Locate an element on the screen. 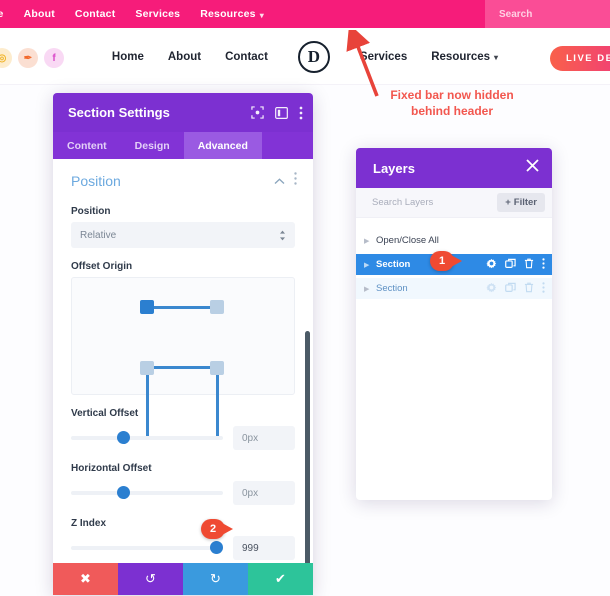 The image size is (610, 596). settings-footer-actions: ✖ ↺ ↻ ✔ is located at coordinates (183, 579).